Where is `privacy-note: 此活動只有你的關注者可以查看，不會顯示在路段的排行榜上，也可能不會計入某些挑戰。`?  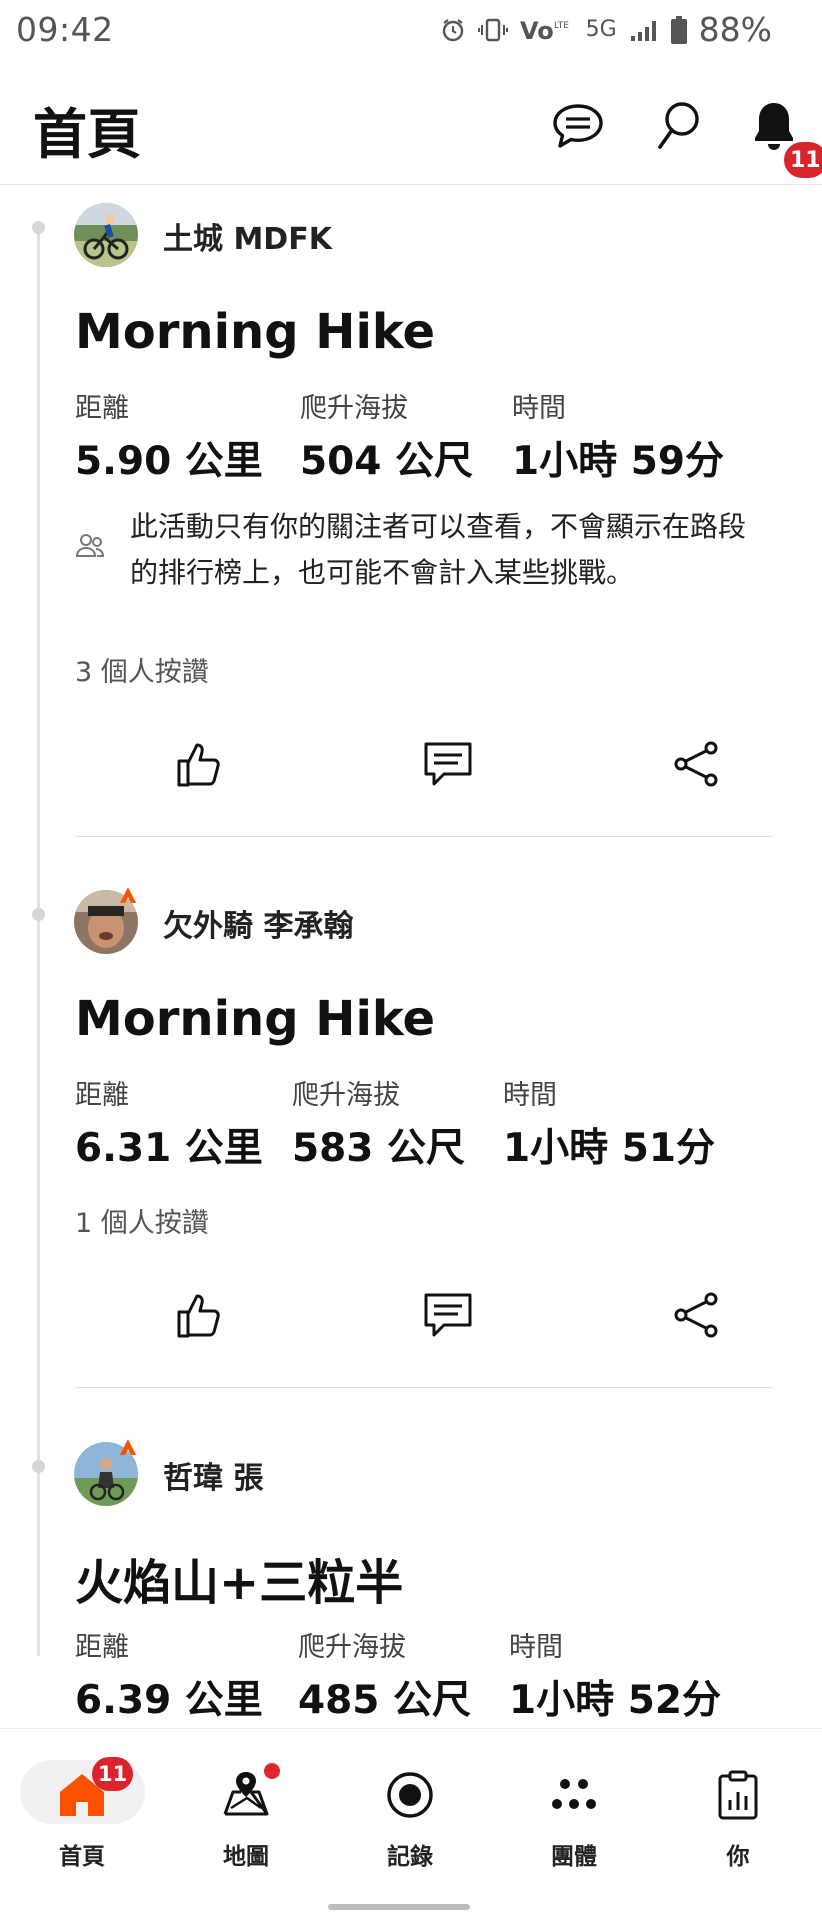 privacy-note: 此活動只有你的關注者可以查看，不會顯示在路段的排行榜上，也可能不會計入某些挑戰。 is located at coordinates (438, 549).